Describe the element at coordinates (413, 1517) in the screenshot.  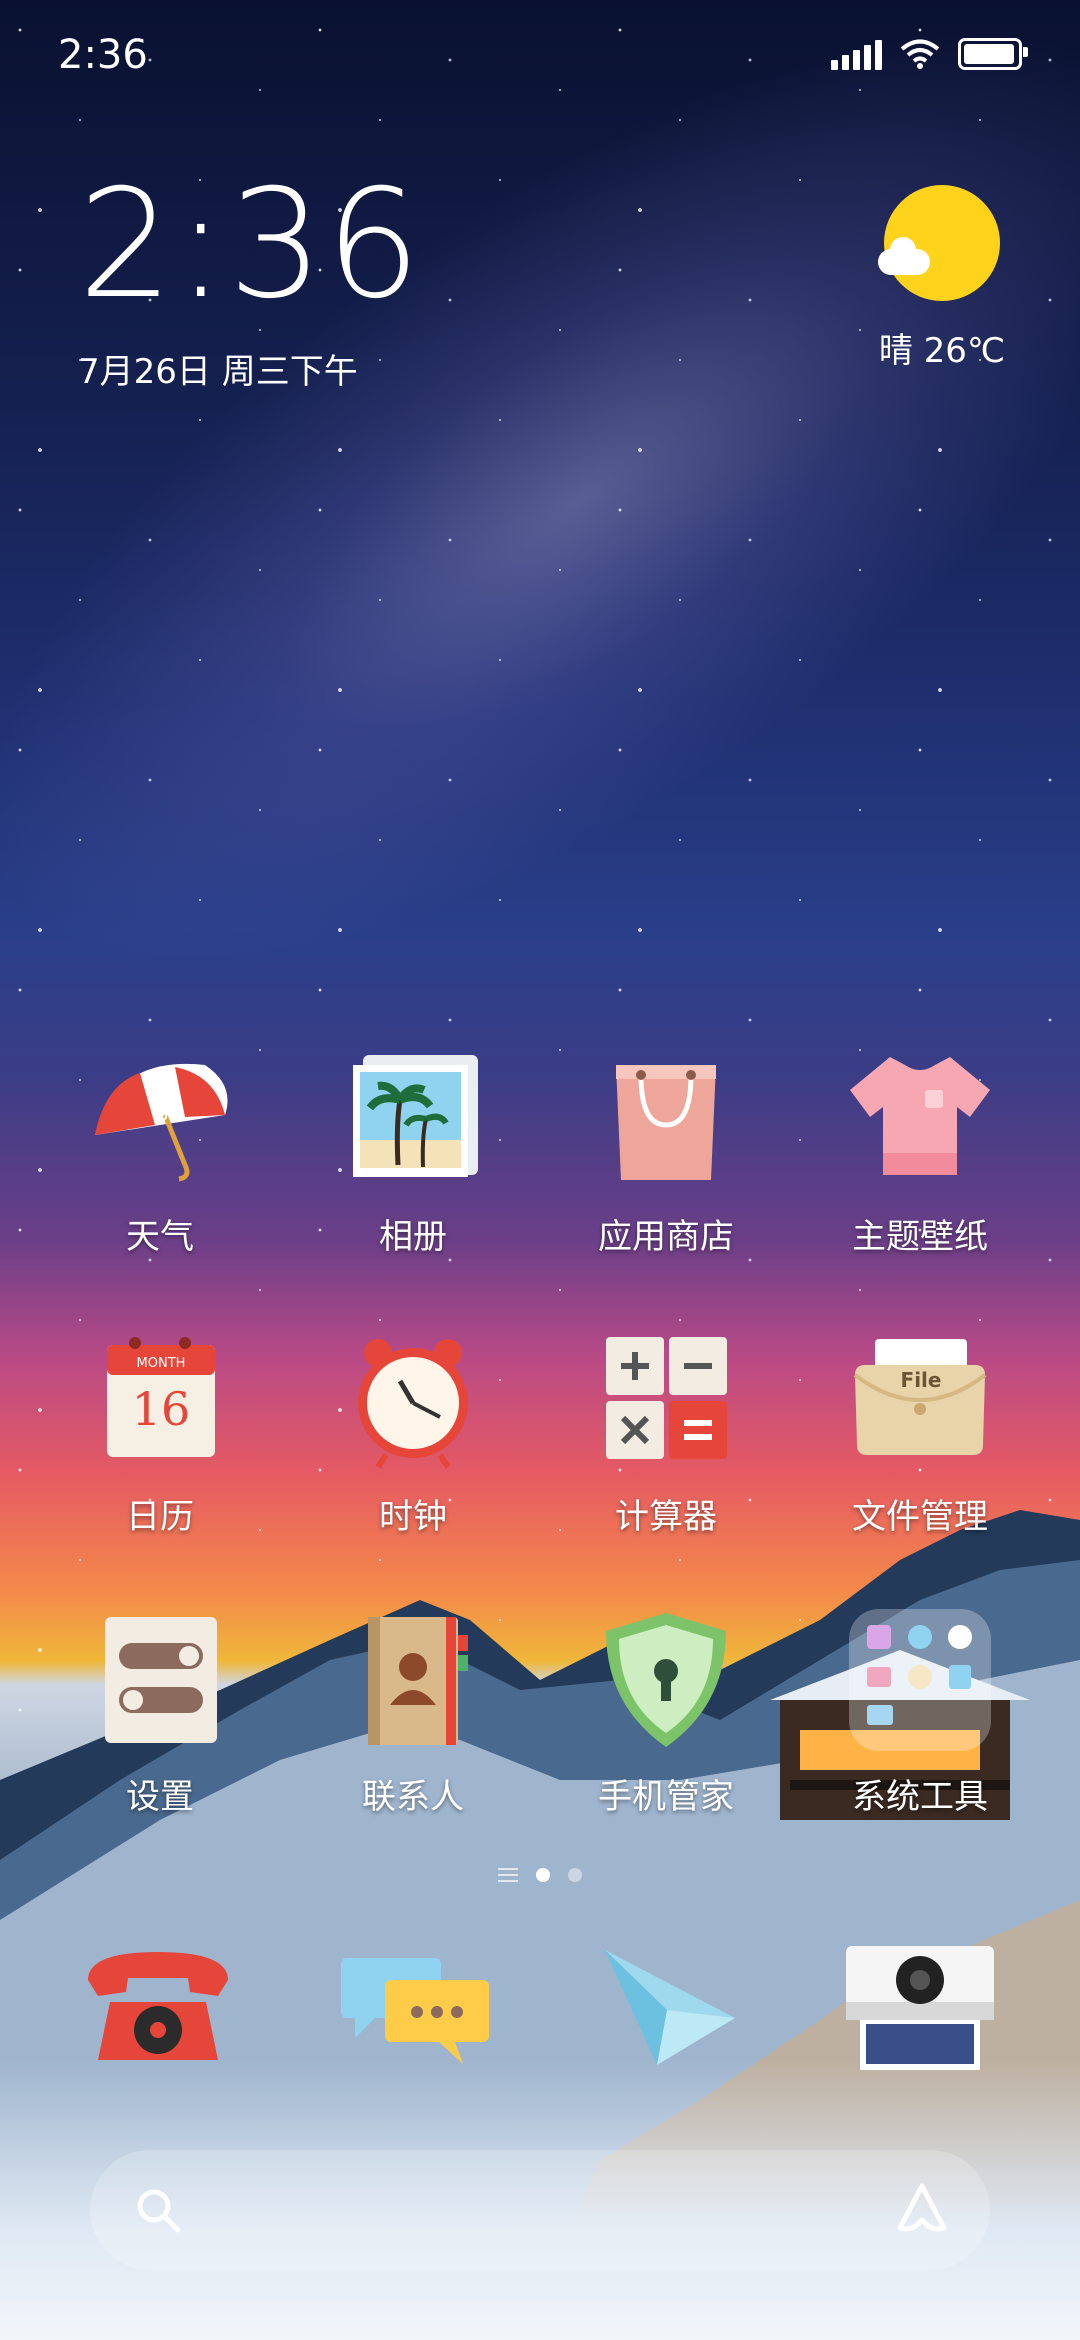
I see `app-label: 时钟` at that location.